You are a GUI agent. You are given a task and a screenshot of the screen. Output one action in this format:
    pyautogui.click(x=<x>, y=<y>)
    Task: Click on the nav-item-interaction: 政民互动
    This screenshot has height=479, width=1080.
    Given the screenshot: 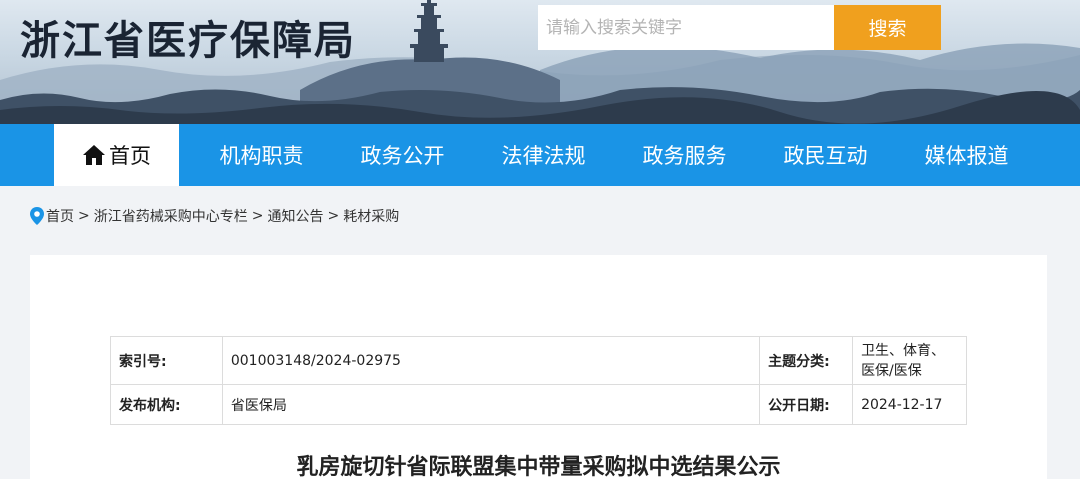 What is the action you would take?
    pyautogui.click(x=825, y=155)
    